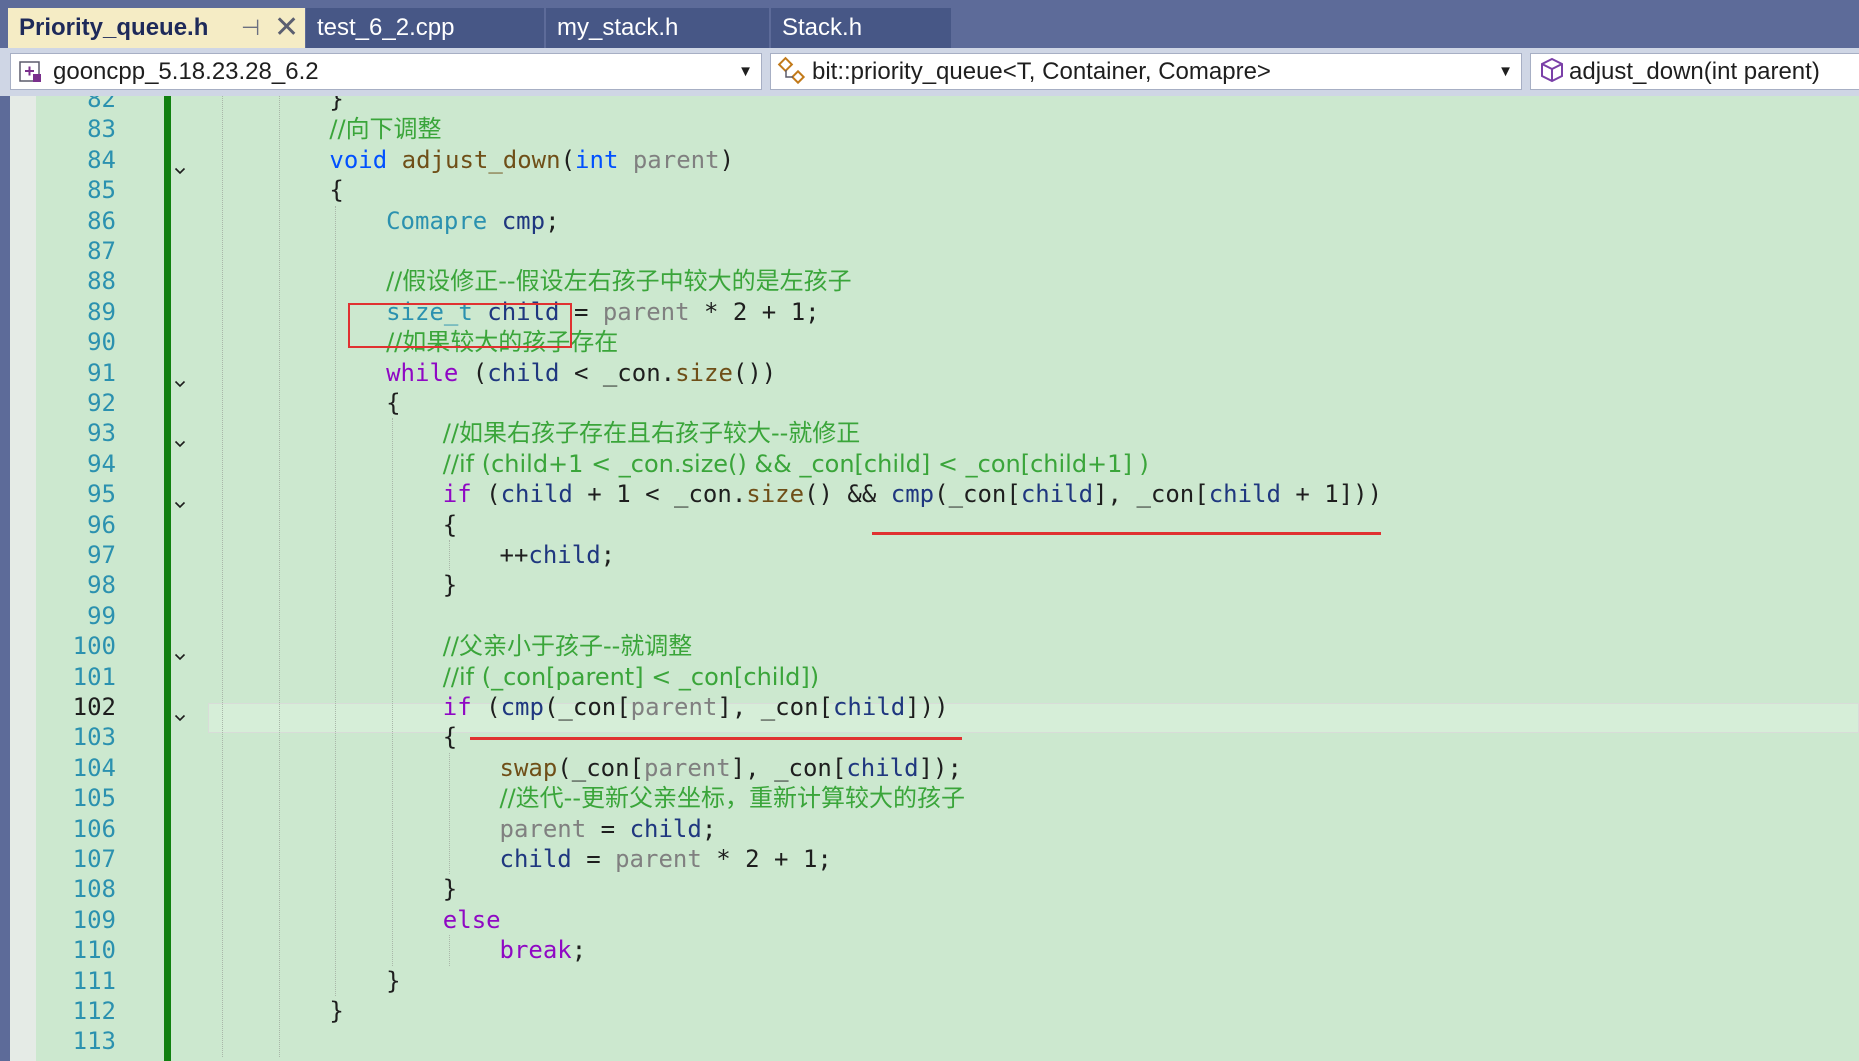 The width and height of the screenshot is (1859, 1061). I want to click on code-token: + 1 <, so click(623, 494).